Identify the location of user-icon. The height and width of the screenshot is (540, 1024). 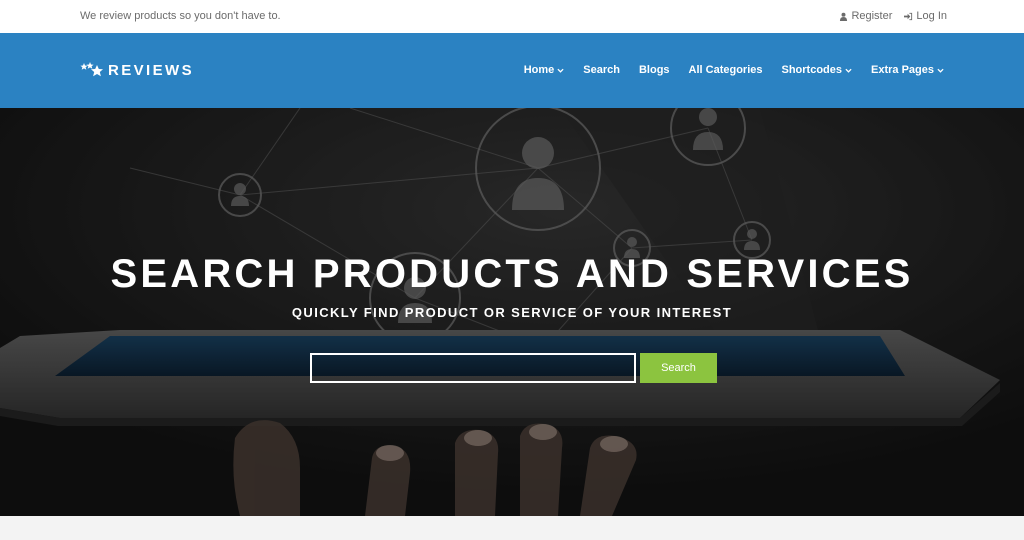
(844, 16).